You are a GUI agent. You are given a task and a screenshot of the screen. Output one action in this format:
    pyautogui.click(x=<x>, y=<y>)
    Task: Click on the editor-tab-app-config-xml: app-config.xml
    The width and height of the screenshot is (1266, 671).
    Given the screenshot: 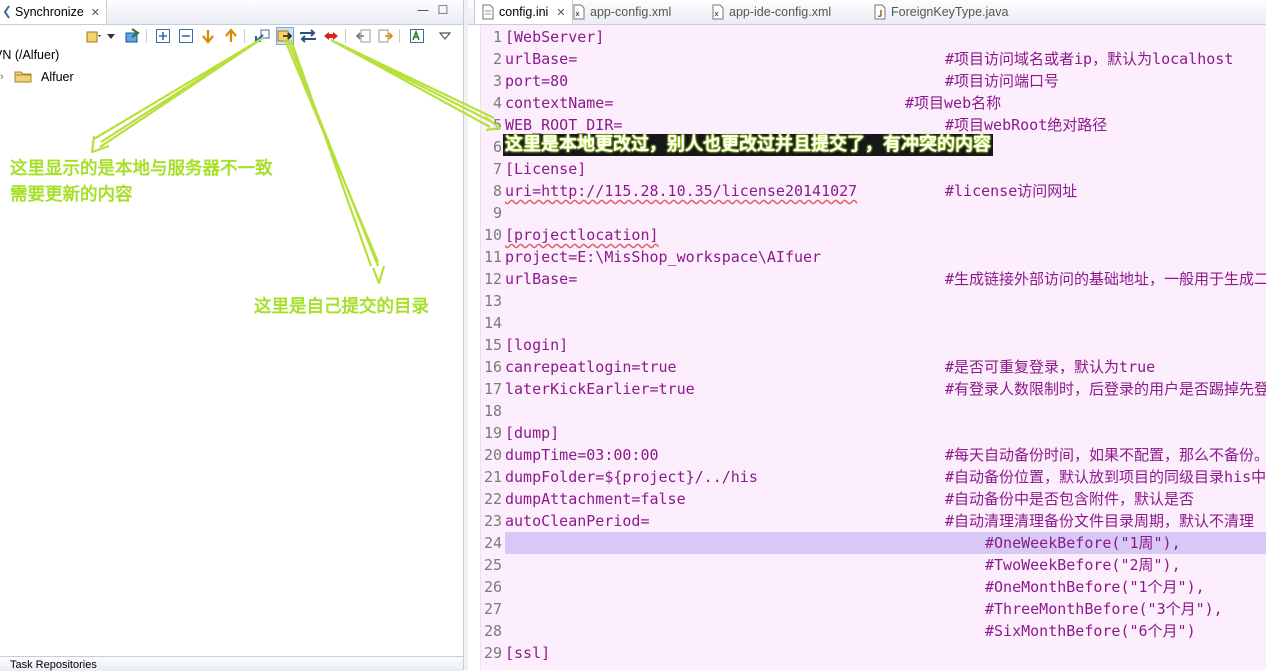 What is the action you would take?
    pyautogui.click(x=621, y=12)
    